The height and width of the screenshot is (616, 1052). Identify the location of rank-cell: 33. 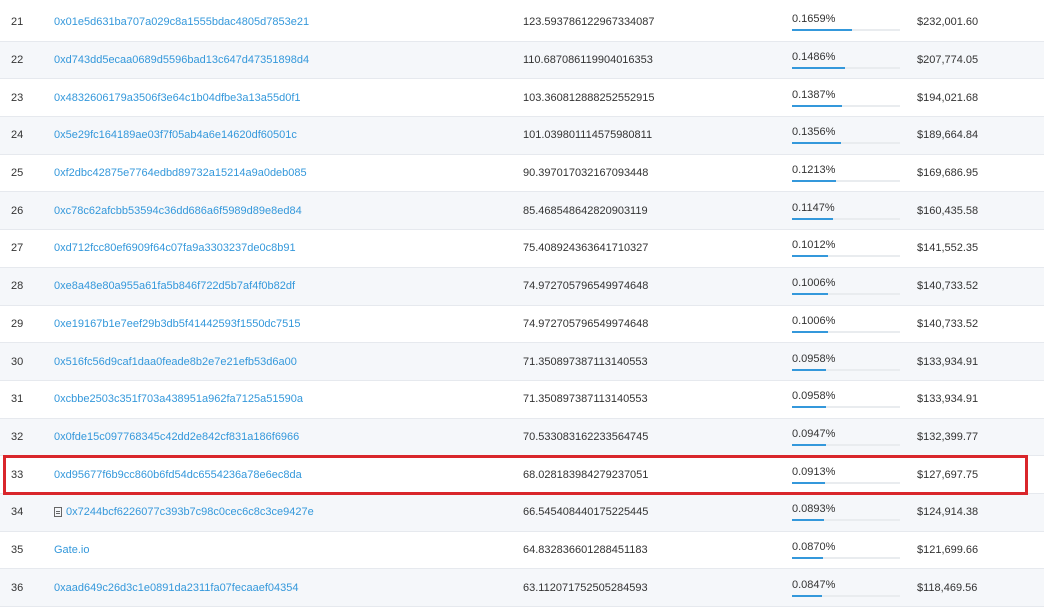
(17, 474).